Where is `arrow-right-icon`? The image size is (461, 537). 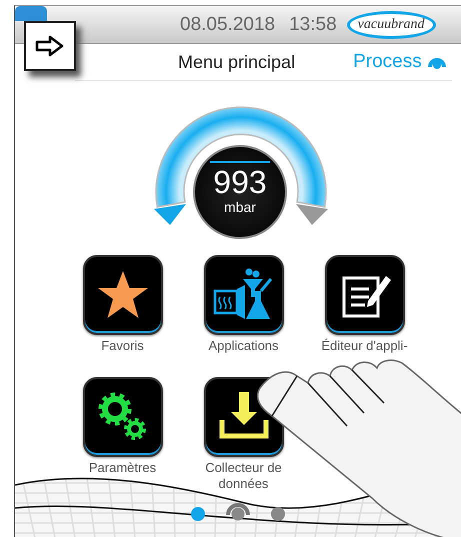 arrow-right-icon is located at coordinates (50, 46).